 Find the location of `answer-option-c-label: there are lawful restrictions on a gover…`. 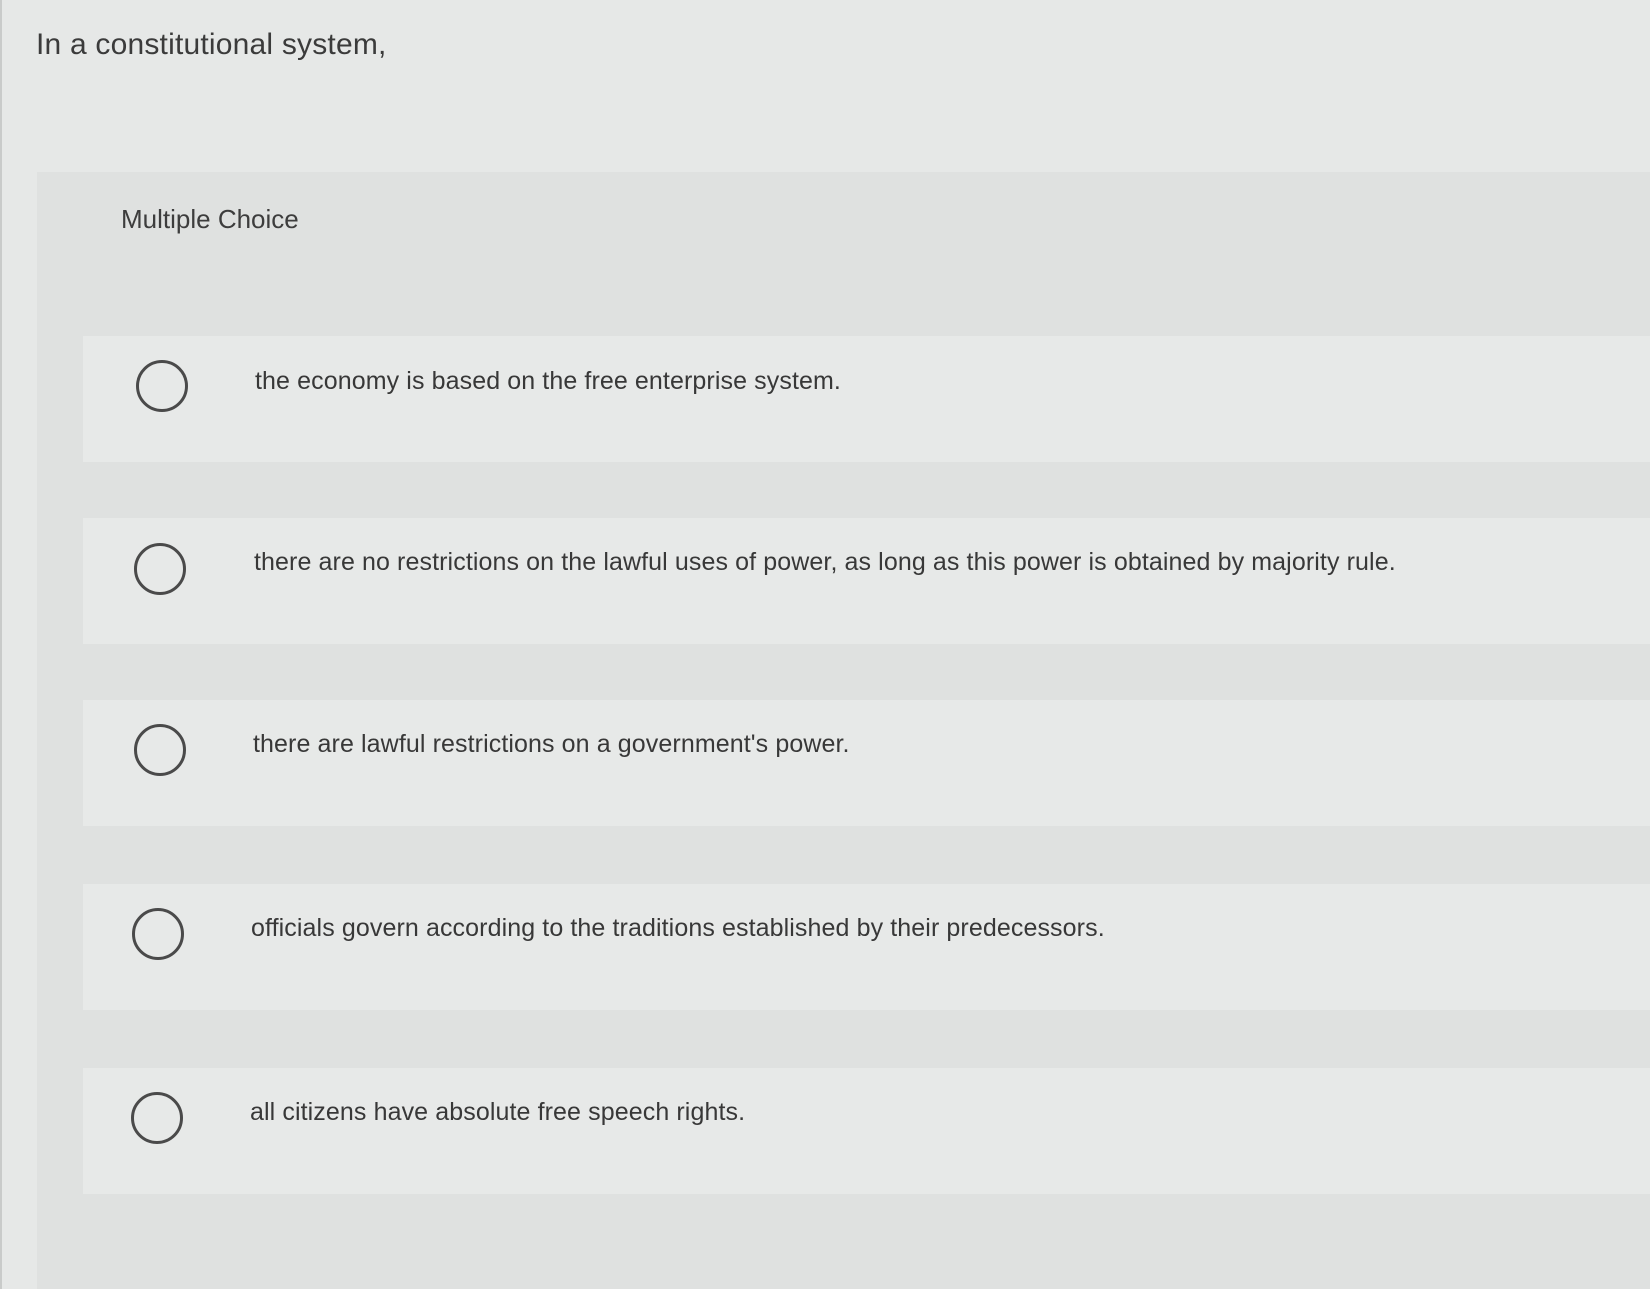

answer-option-c-label: there are lawful restrictions on a gover… is located at coordinates (551, 744).